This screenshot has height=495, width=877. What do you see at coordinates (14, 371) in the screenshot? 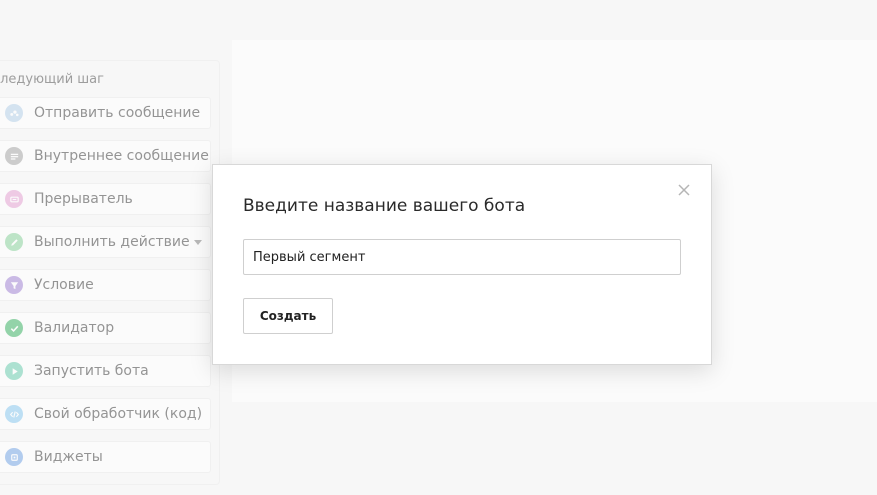
I see `play-bot-icon` at bounding box center [14, 371].